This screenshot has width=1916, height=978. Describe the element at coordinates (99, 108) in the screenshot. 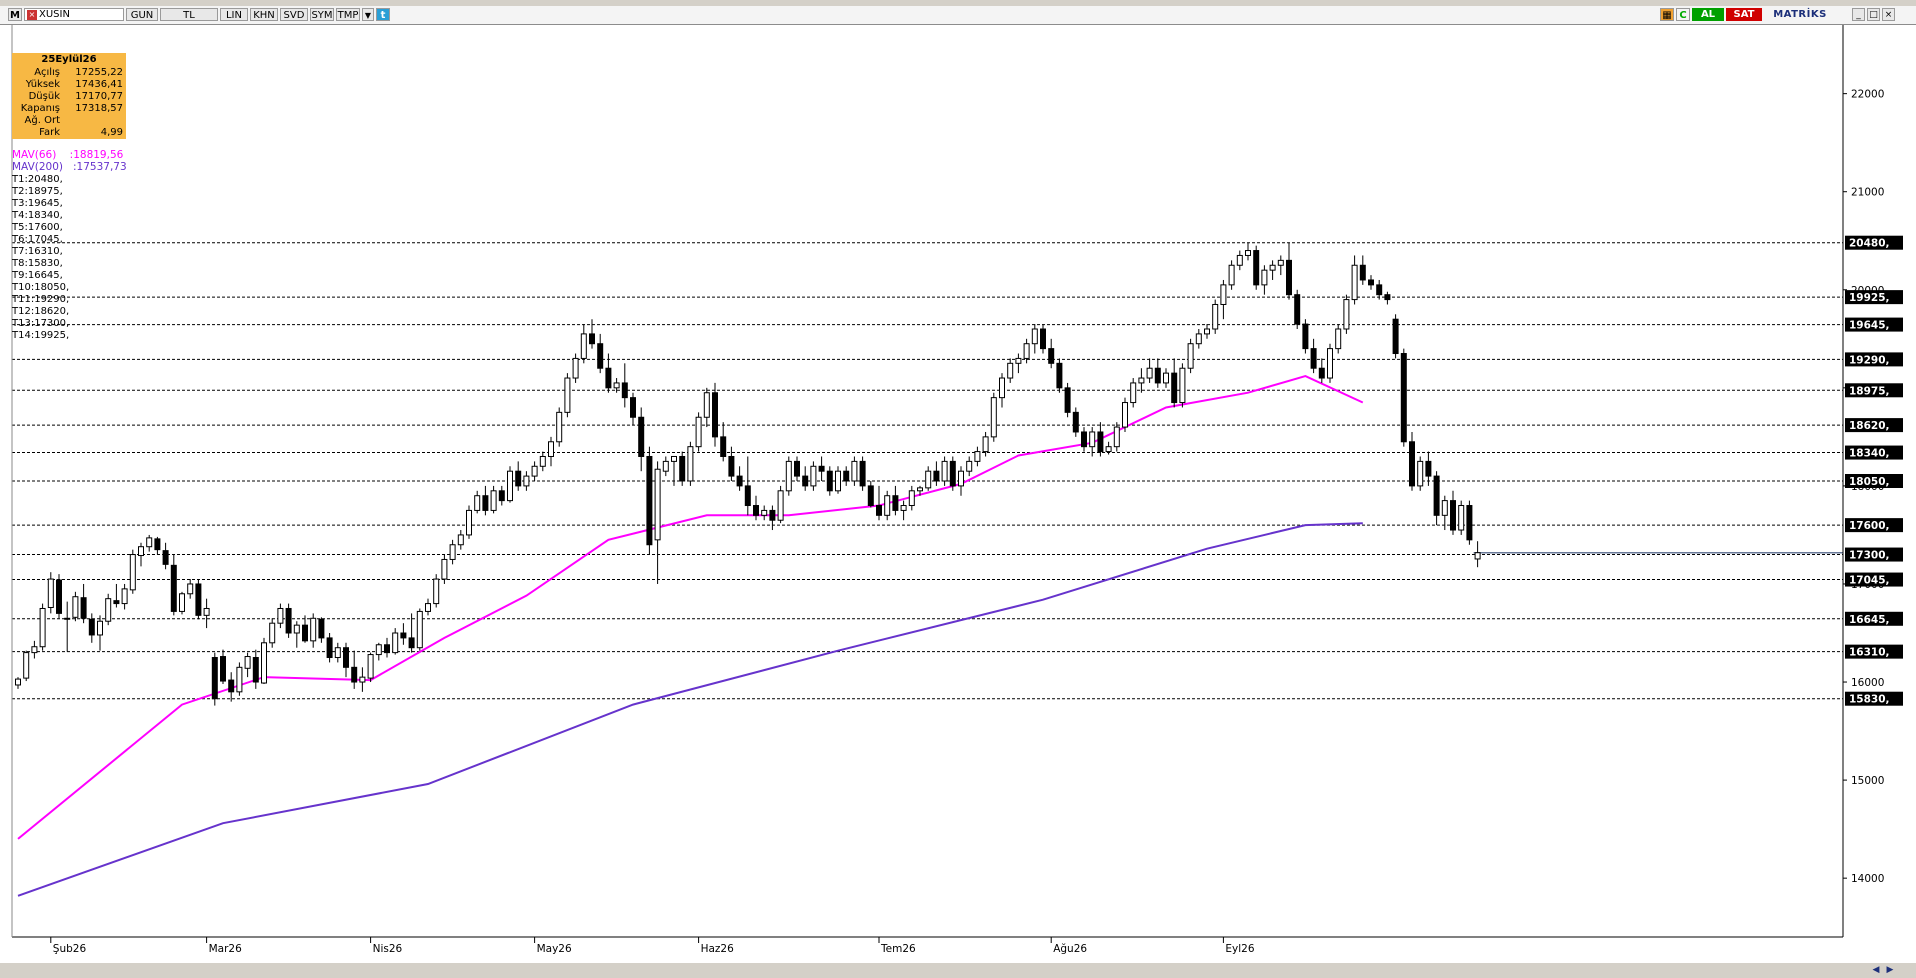

I see `close-value: 17318,57` at that location.